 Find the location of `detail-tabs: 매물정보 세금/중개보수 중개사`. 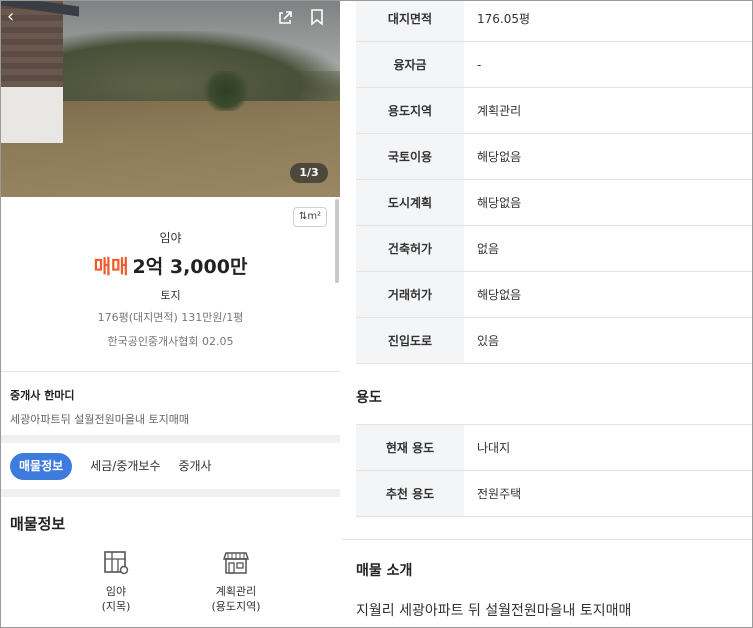

detail-tabs: 매물정보 세금/중개보수 중개사 is located at coordinates (120, 466).